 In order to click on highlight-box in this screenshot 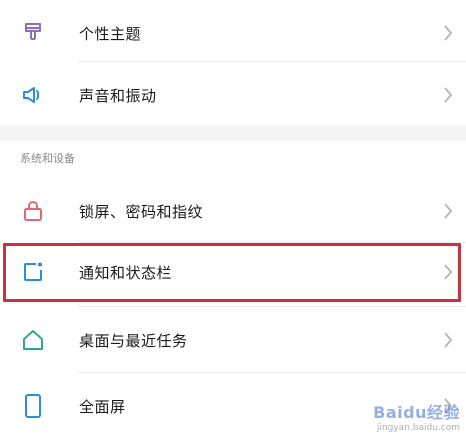, I will do `click(232, 272)`.